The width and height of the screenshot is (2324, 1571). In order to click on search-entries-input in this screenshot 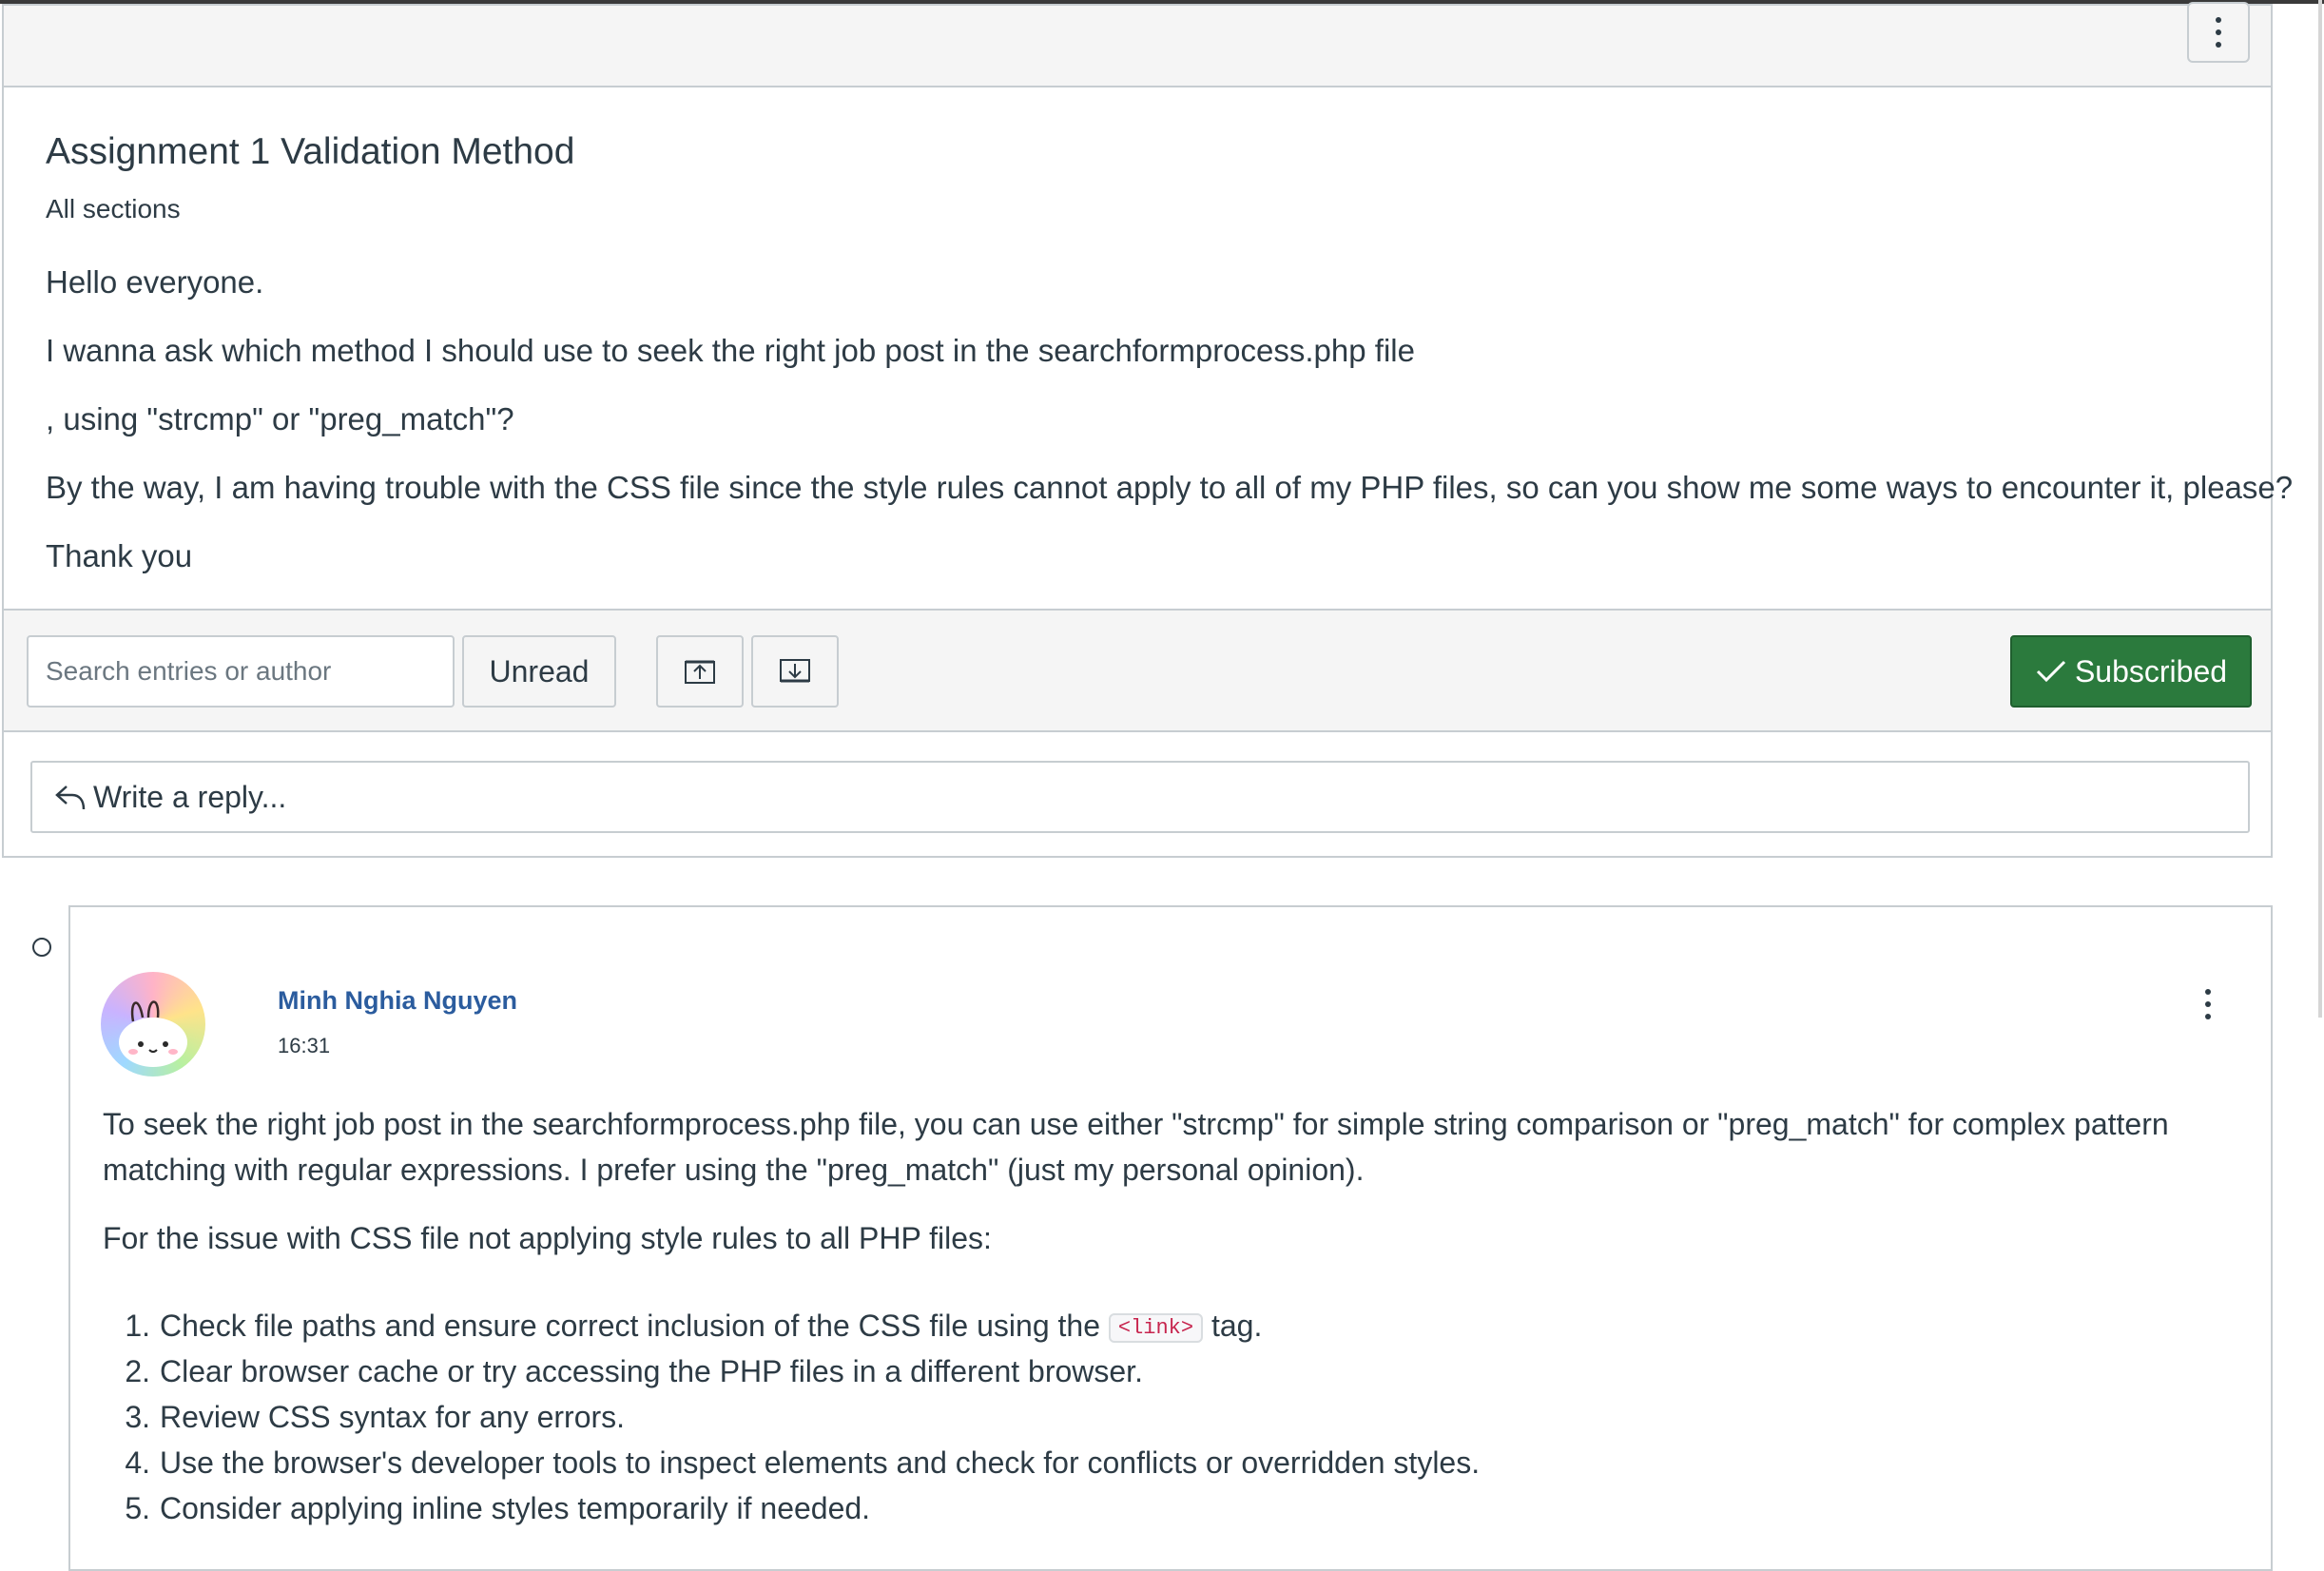, I will do `click(241, 671)`.